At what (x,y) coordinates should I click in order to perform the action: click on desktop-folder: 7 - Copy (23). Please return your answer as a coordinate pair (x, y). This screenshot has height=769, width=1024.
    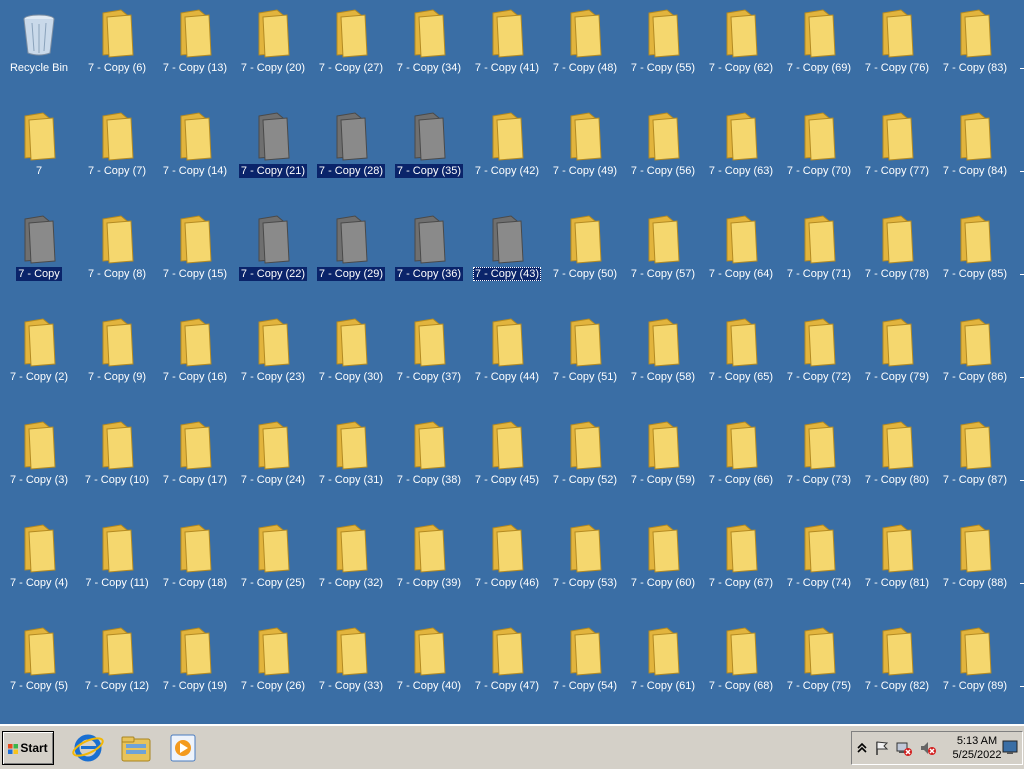
    Looking at the image, I should click on (273, 364).